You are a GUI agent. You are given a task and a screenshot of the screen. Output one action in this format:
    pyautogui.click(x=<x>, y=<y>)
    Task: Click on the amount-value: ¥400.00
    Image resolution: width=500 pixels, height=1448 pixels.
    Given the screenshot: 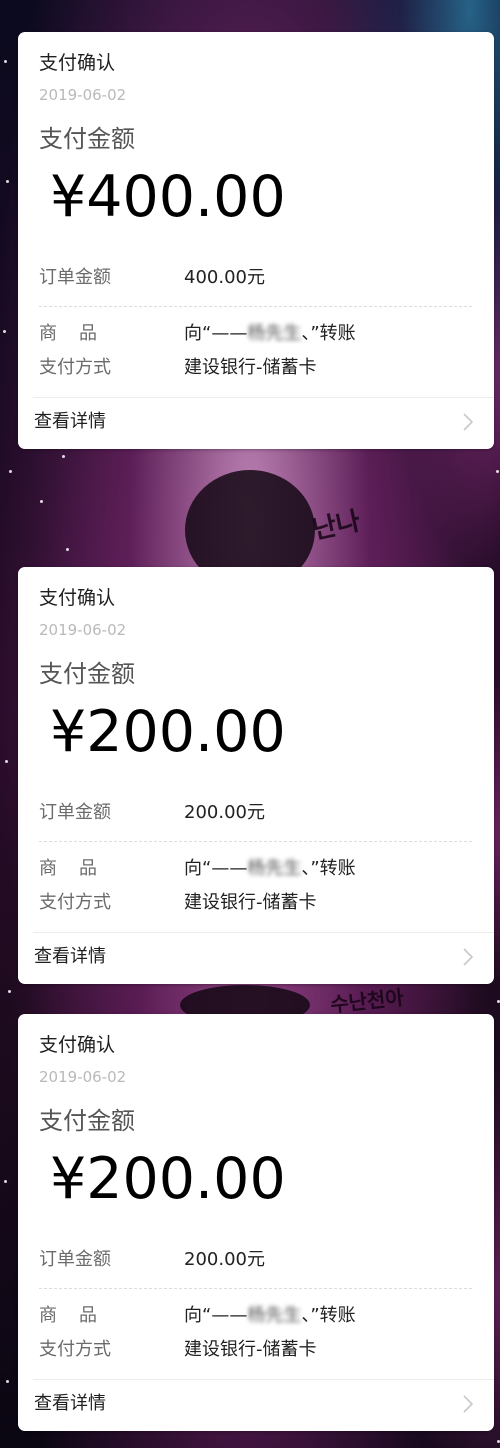 What is the action you would take?
    pyautogui.click(x=168, y=197)
    